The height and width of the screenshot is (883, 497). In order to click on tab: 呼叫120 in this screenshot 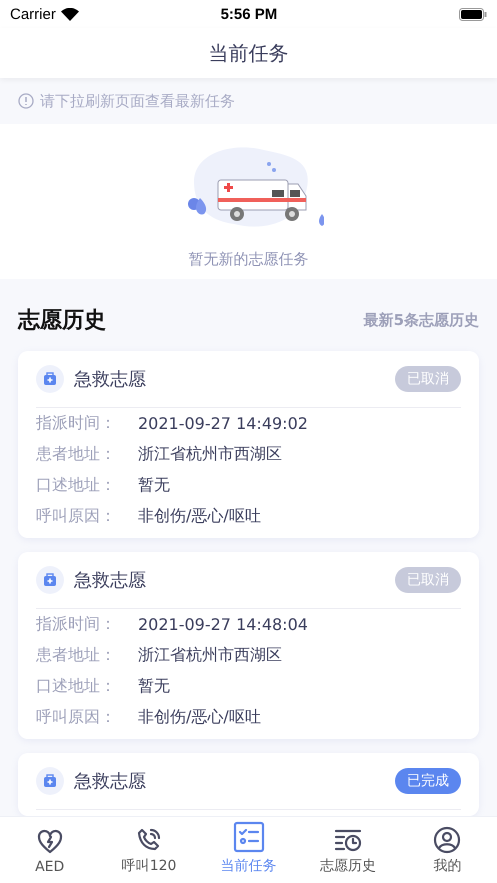, I will do `click(149, 850)`.